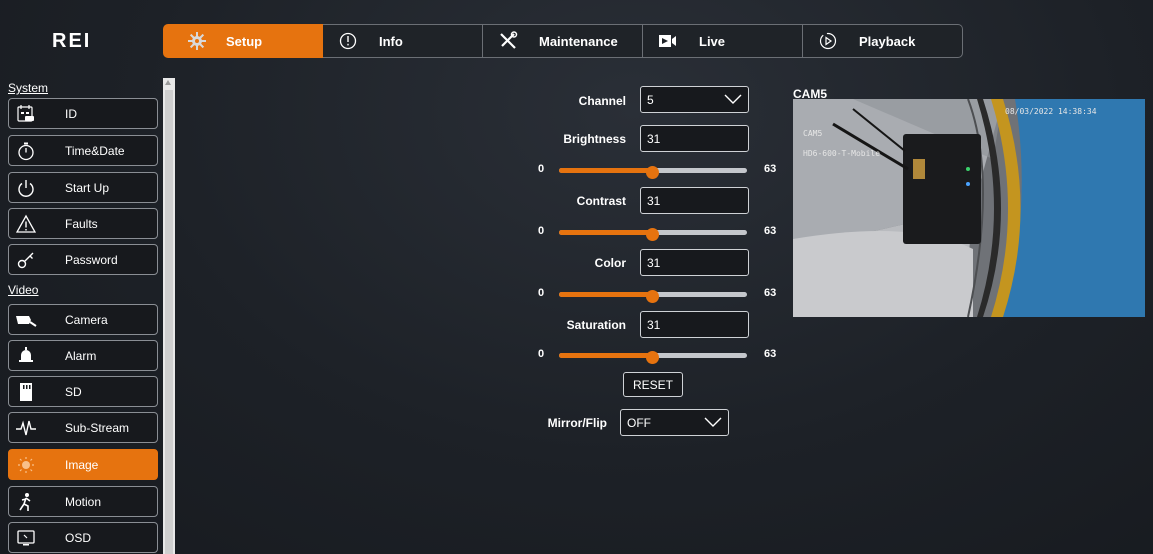 This screenshot has width=1153, height=554. What do you see at coordinates (26, 224) in the screenshot?
I see `warning-icon` at bounding box center [26, 224].